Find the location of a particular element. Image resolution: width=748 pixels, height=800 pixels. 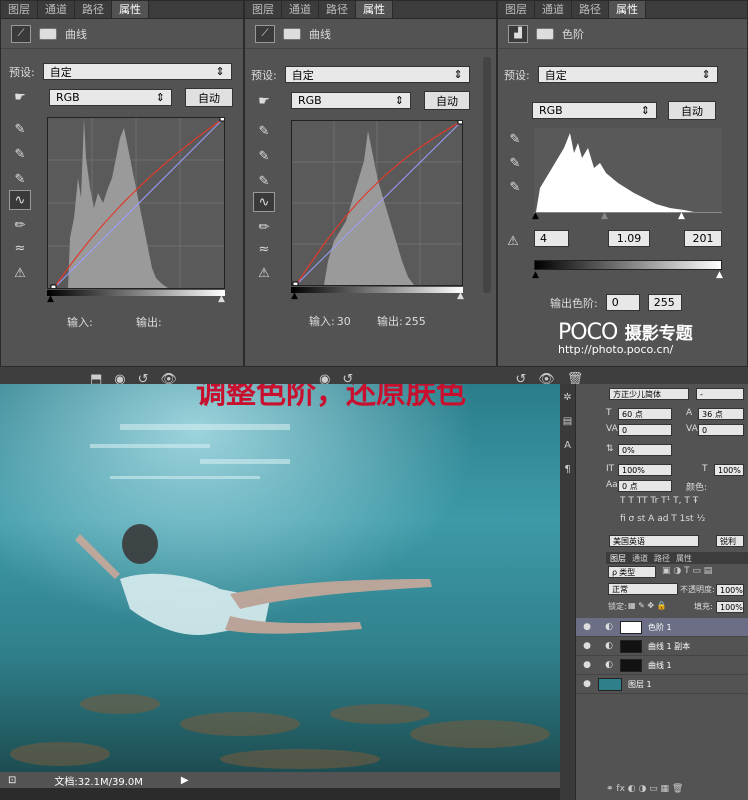

mini-tool-icon: ✲ is located at coordinates (567, 398).